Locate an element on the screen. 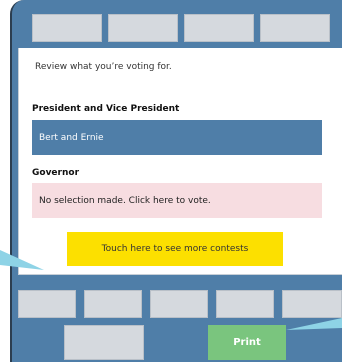  left-callout-pointer is located at coordinates (22, 260).